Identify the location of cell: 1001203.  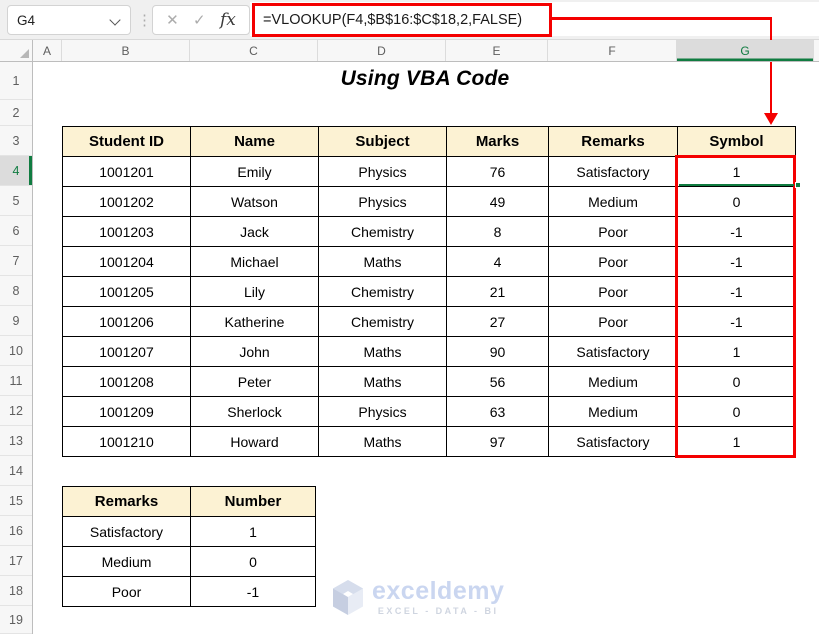
(126, 231).